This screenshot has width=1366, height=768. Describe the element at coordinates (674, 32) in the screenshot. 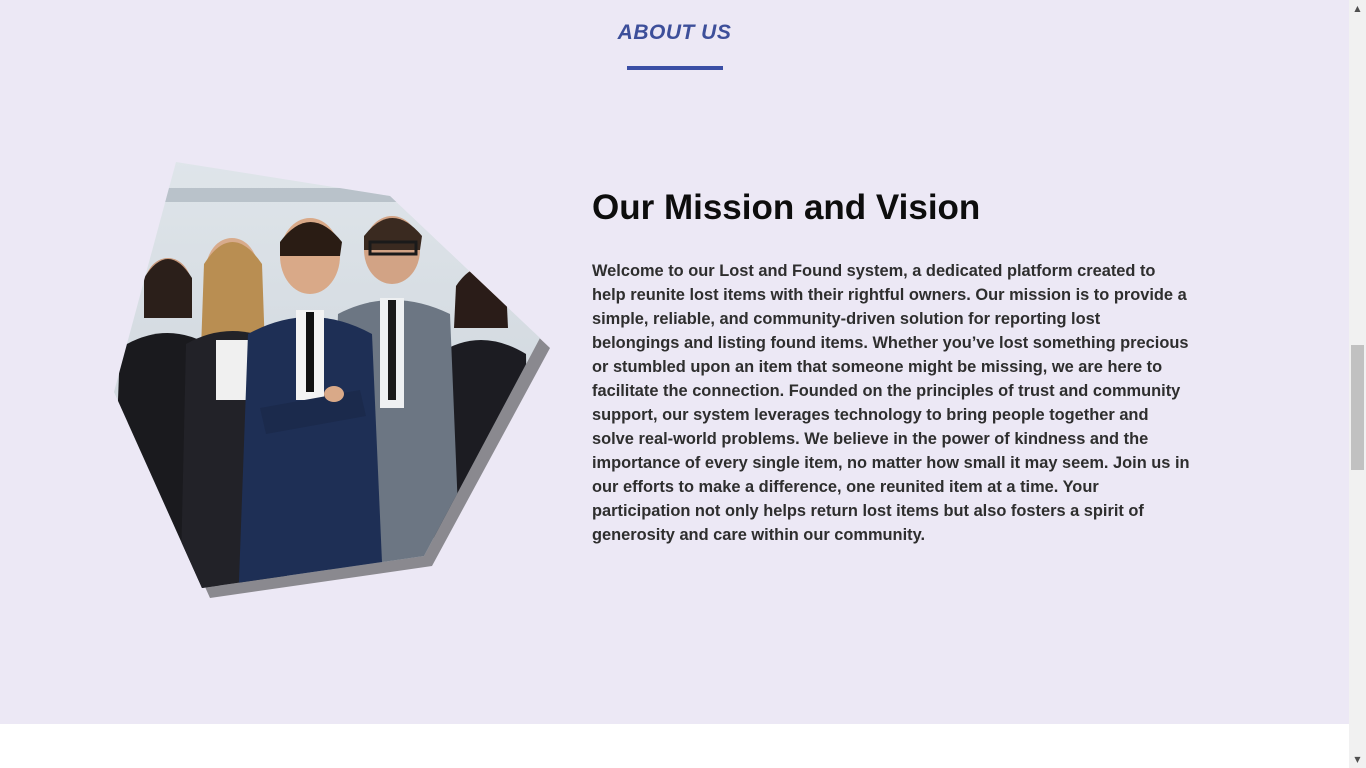

I see `section-heading: ABOUT US` at that location.